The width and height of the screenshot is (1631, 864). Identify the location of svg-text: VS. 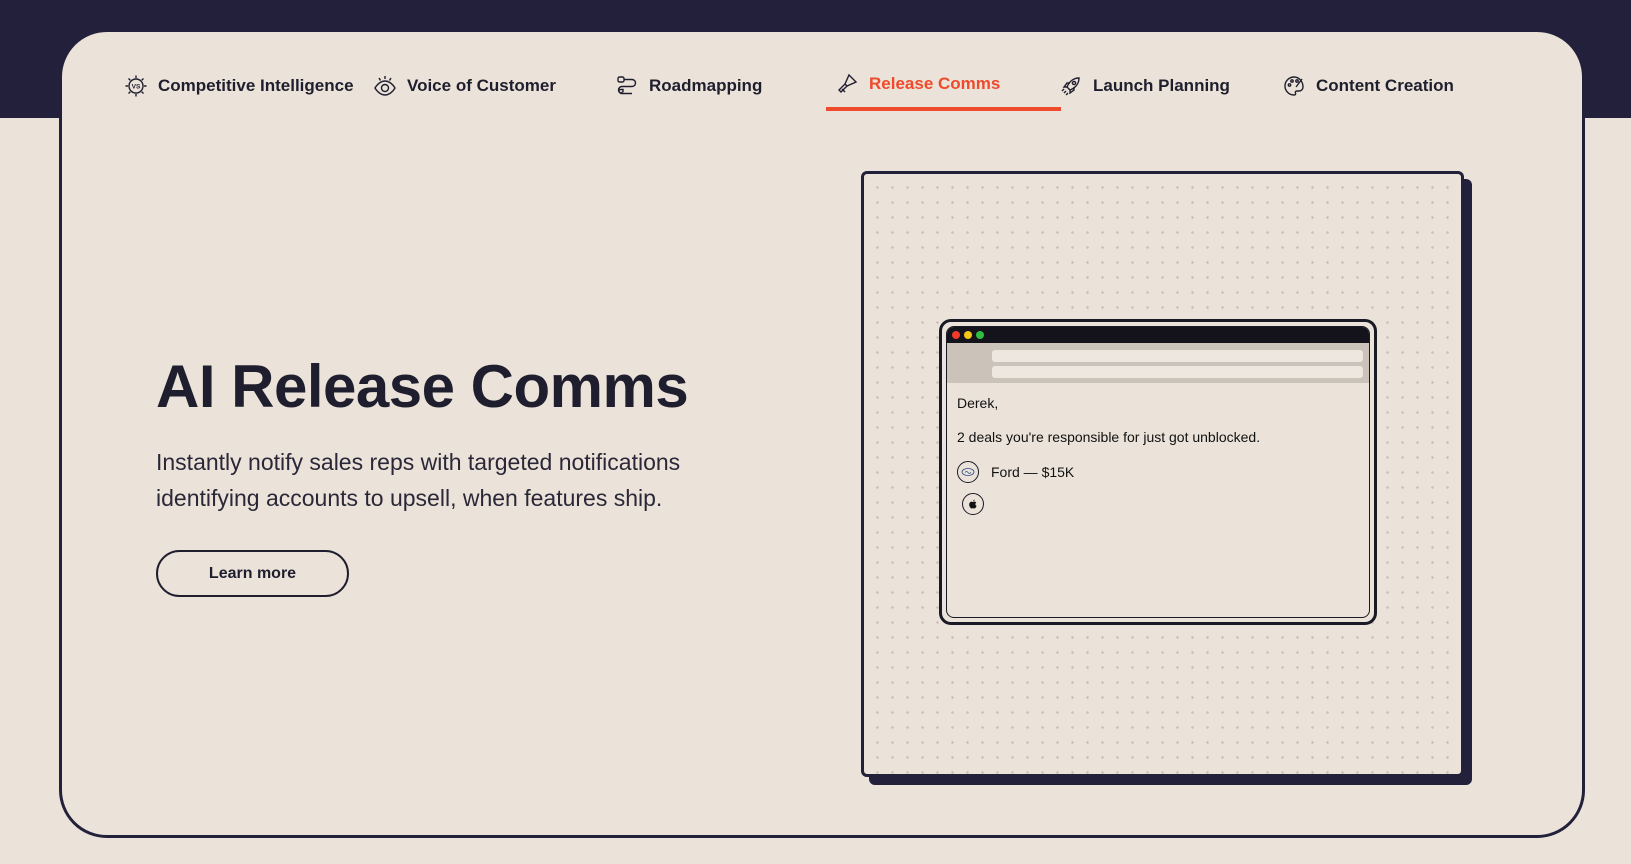
(136, 87).